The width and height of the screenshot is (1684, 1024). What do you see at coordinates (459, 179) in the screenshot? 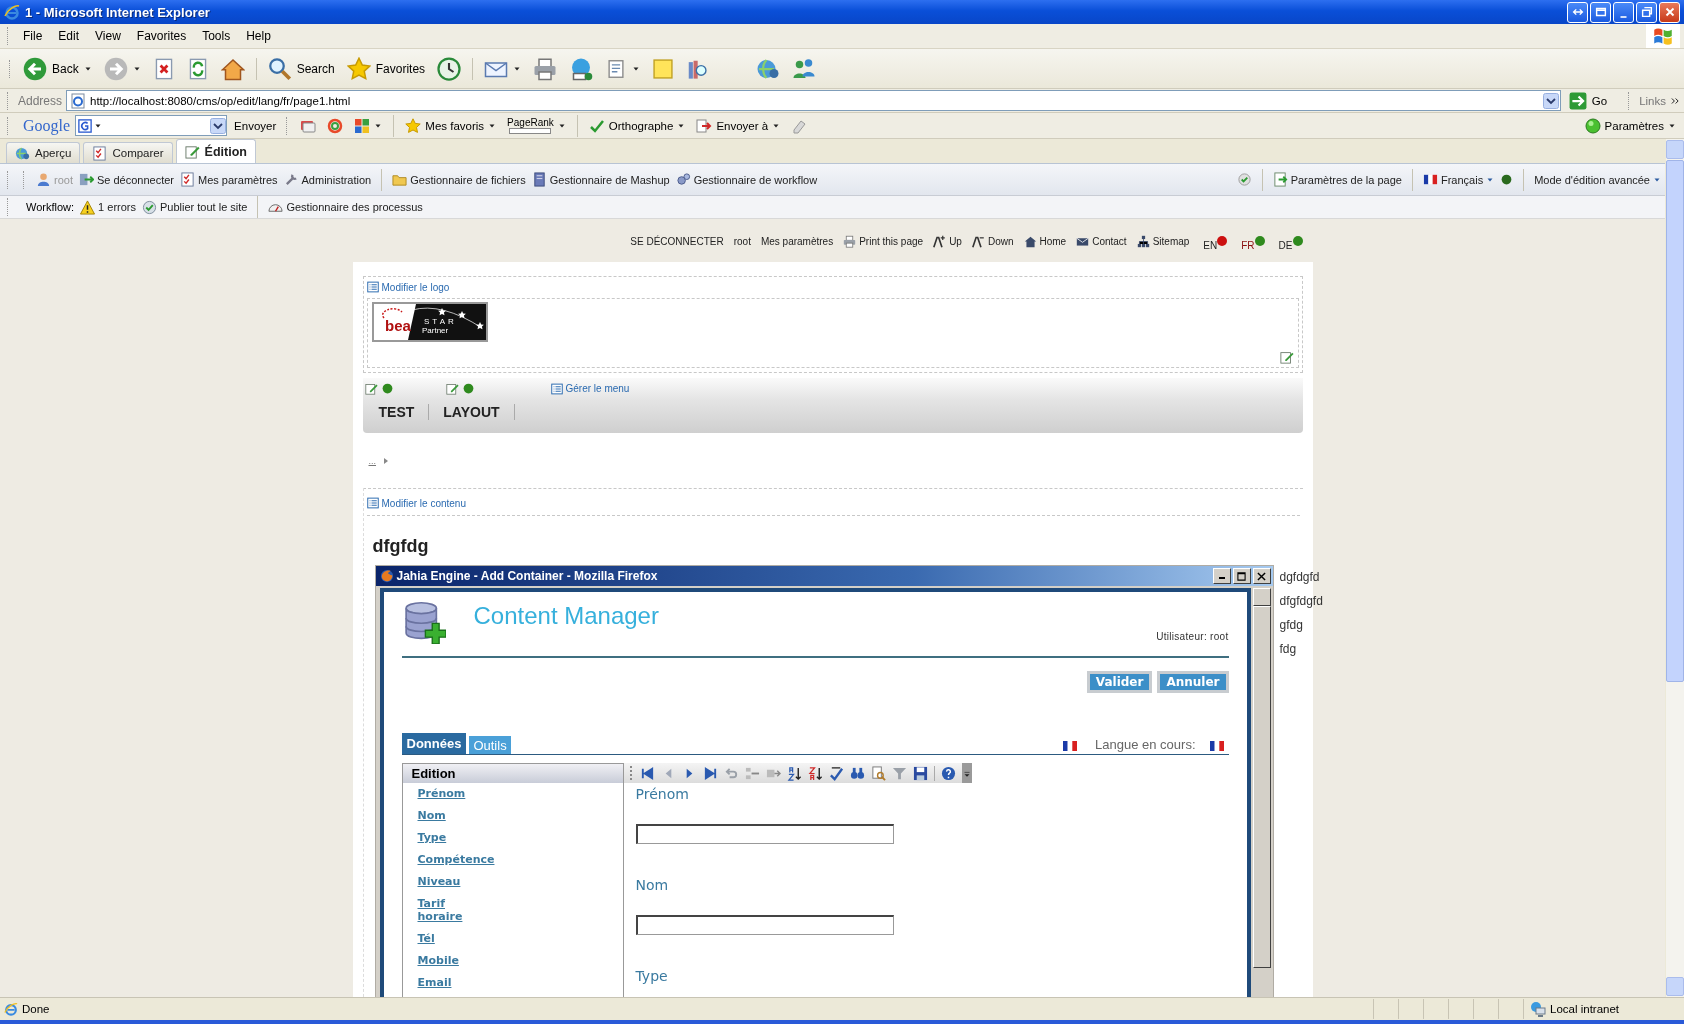
I see `toolbar-item: Gestionnaire de fichiers` at bounding box center [459, 179].